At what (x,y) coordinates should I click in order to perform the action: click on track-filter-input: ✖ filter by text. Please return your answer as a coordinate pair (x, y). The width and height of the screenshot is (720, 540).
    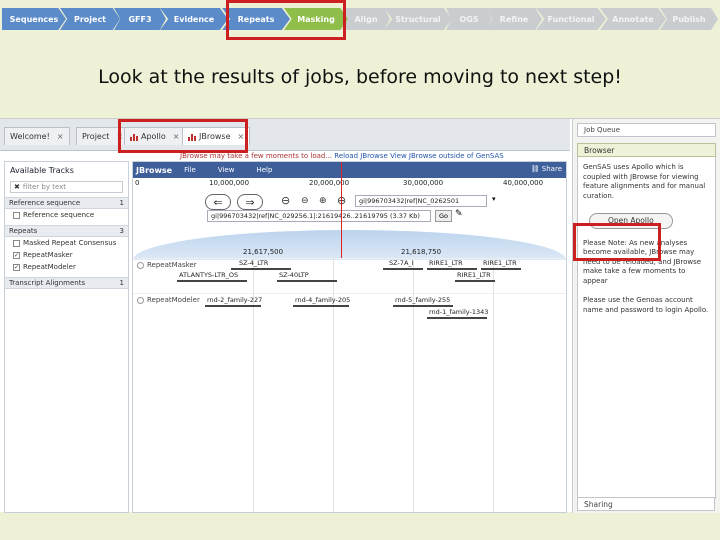
    Looking at the image, I should click on (66, 187).